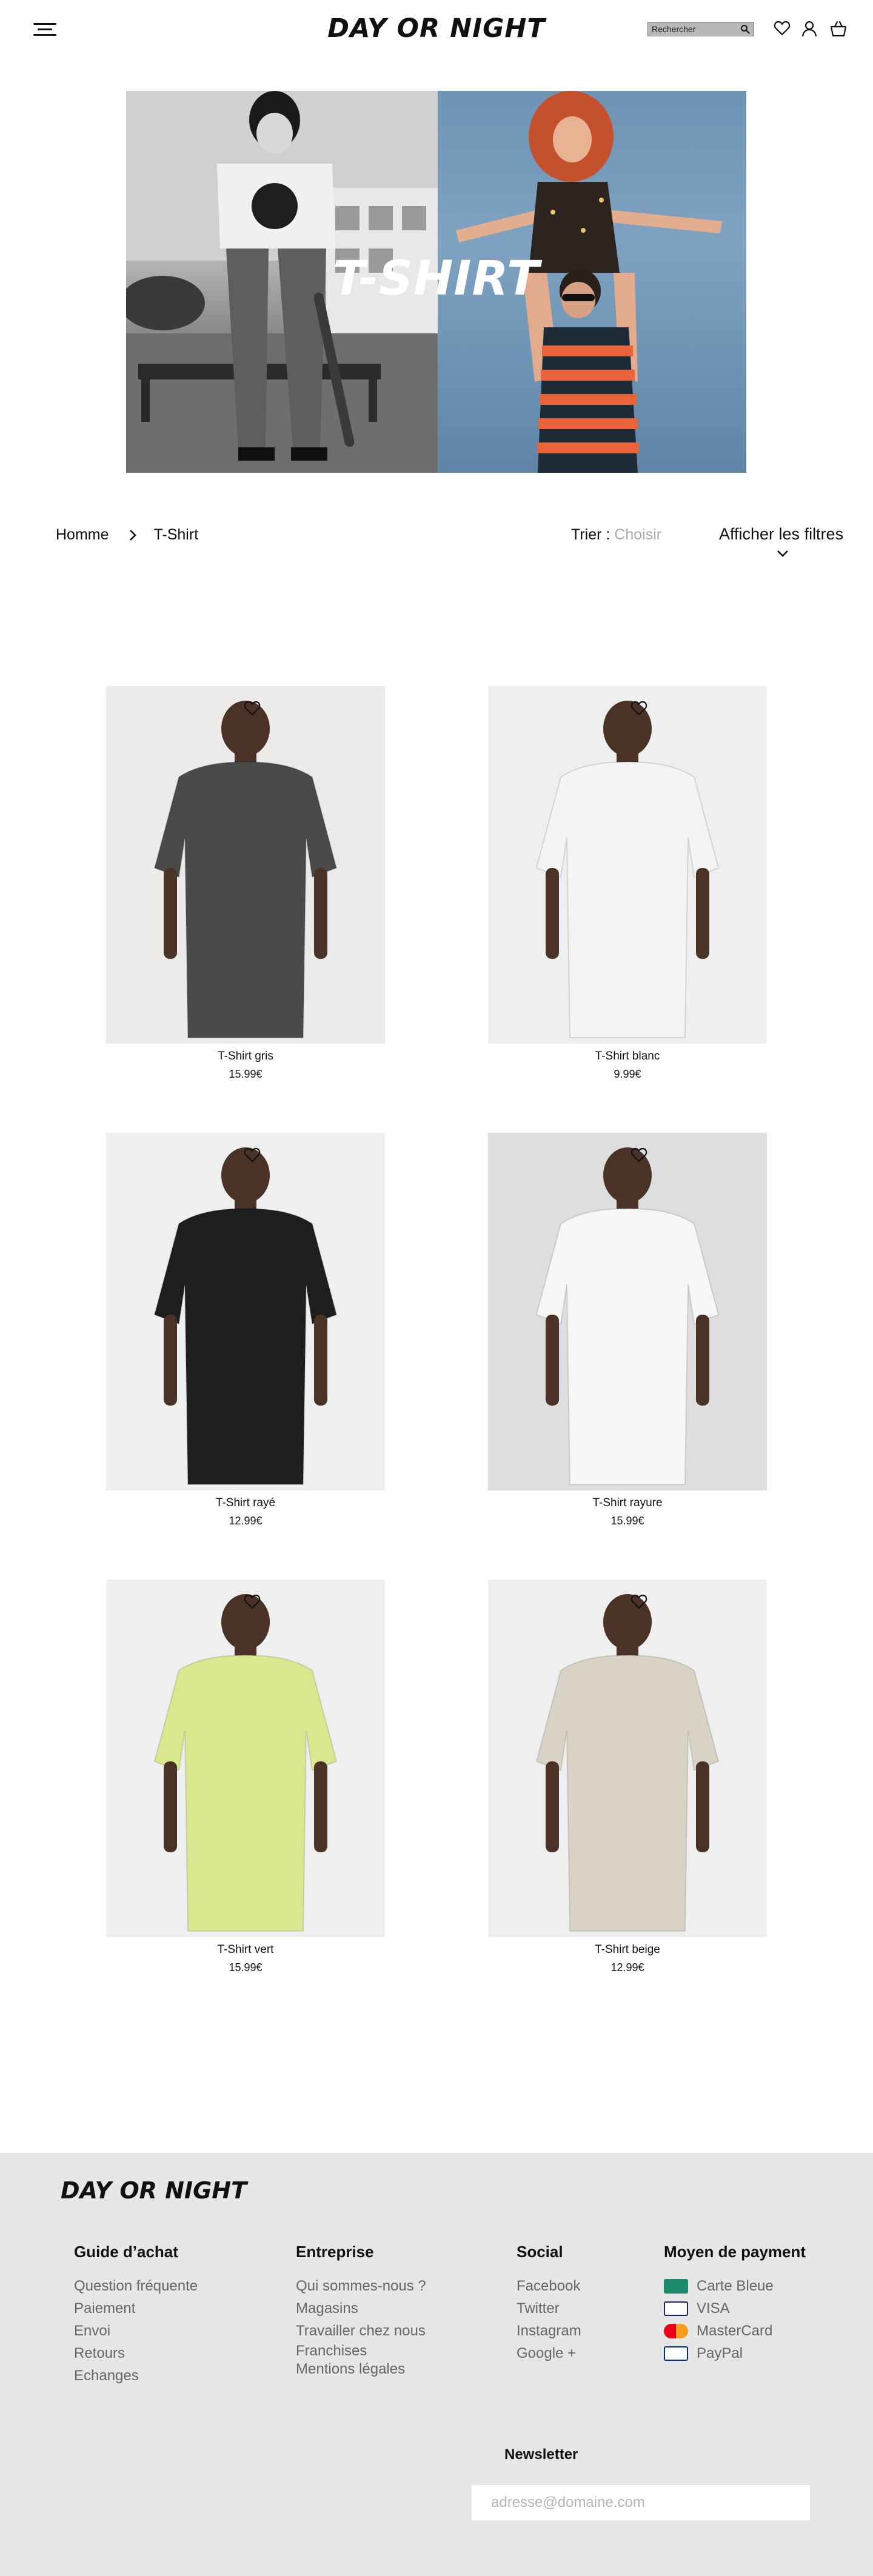  Describe the element at coordinates (838, 28) in the screenshot. I see `basket-icon` at that location.